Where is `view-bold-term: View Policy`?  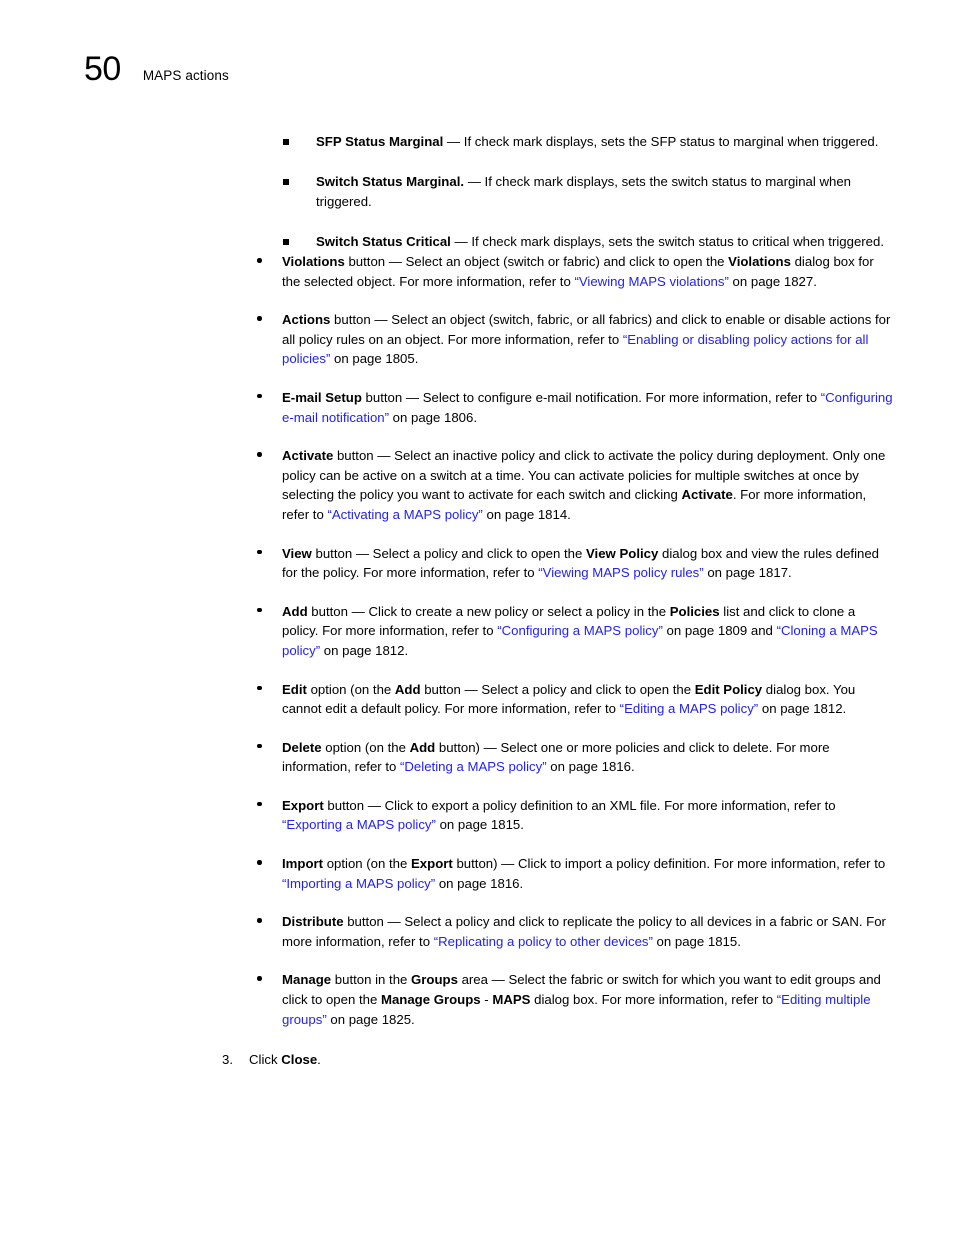 view-bold-term: View Policy is located at coordinates (622, 553).